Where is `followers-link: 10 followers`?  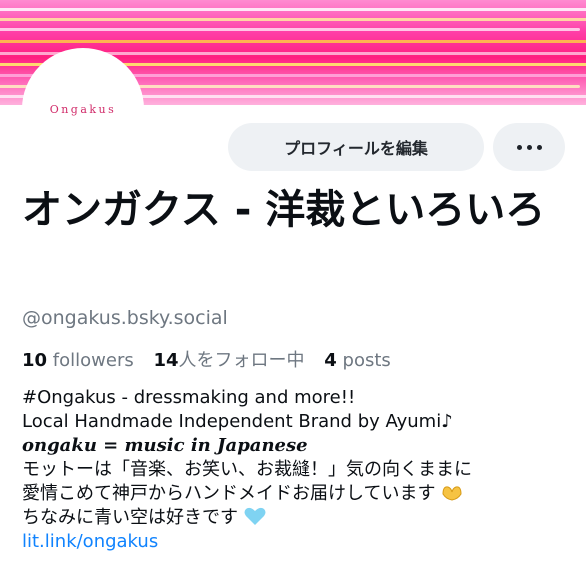
followers-link: 10 followers is located at coordinates (78, 360).